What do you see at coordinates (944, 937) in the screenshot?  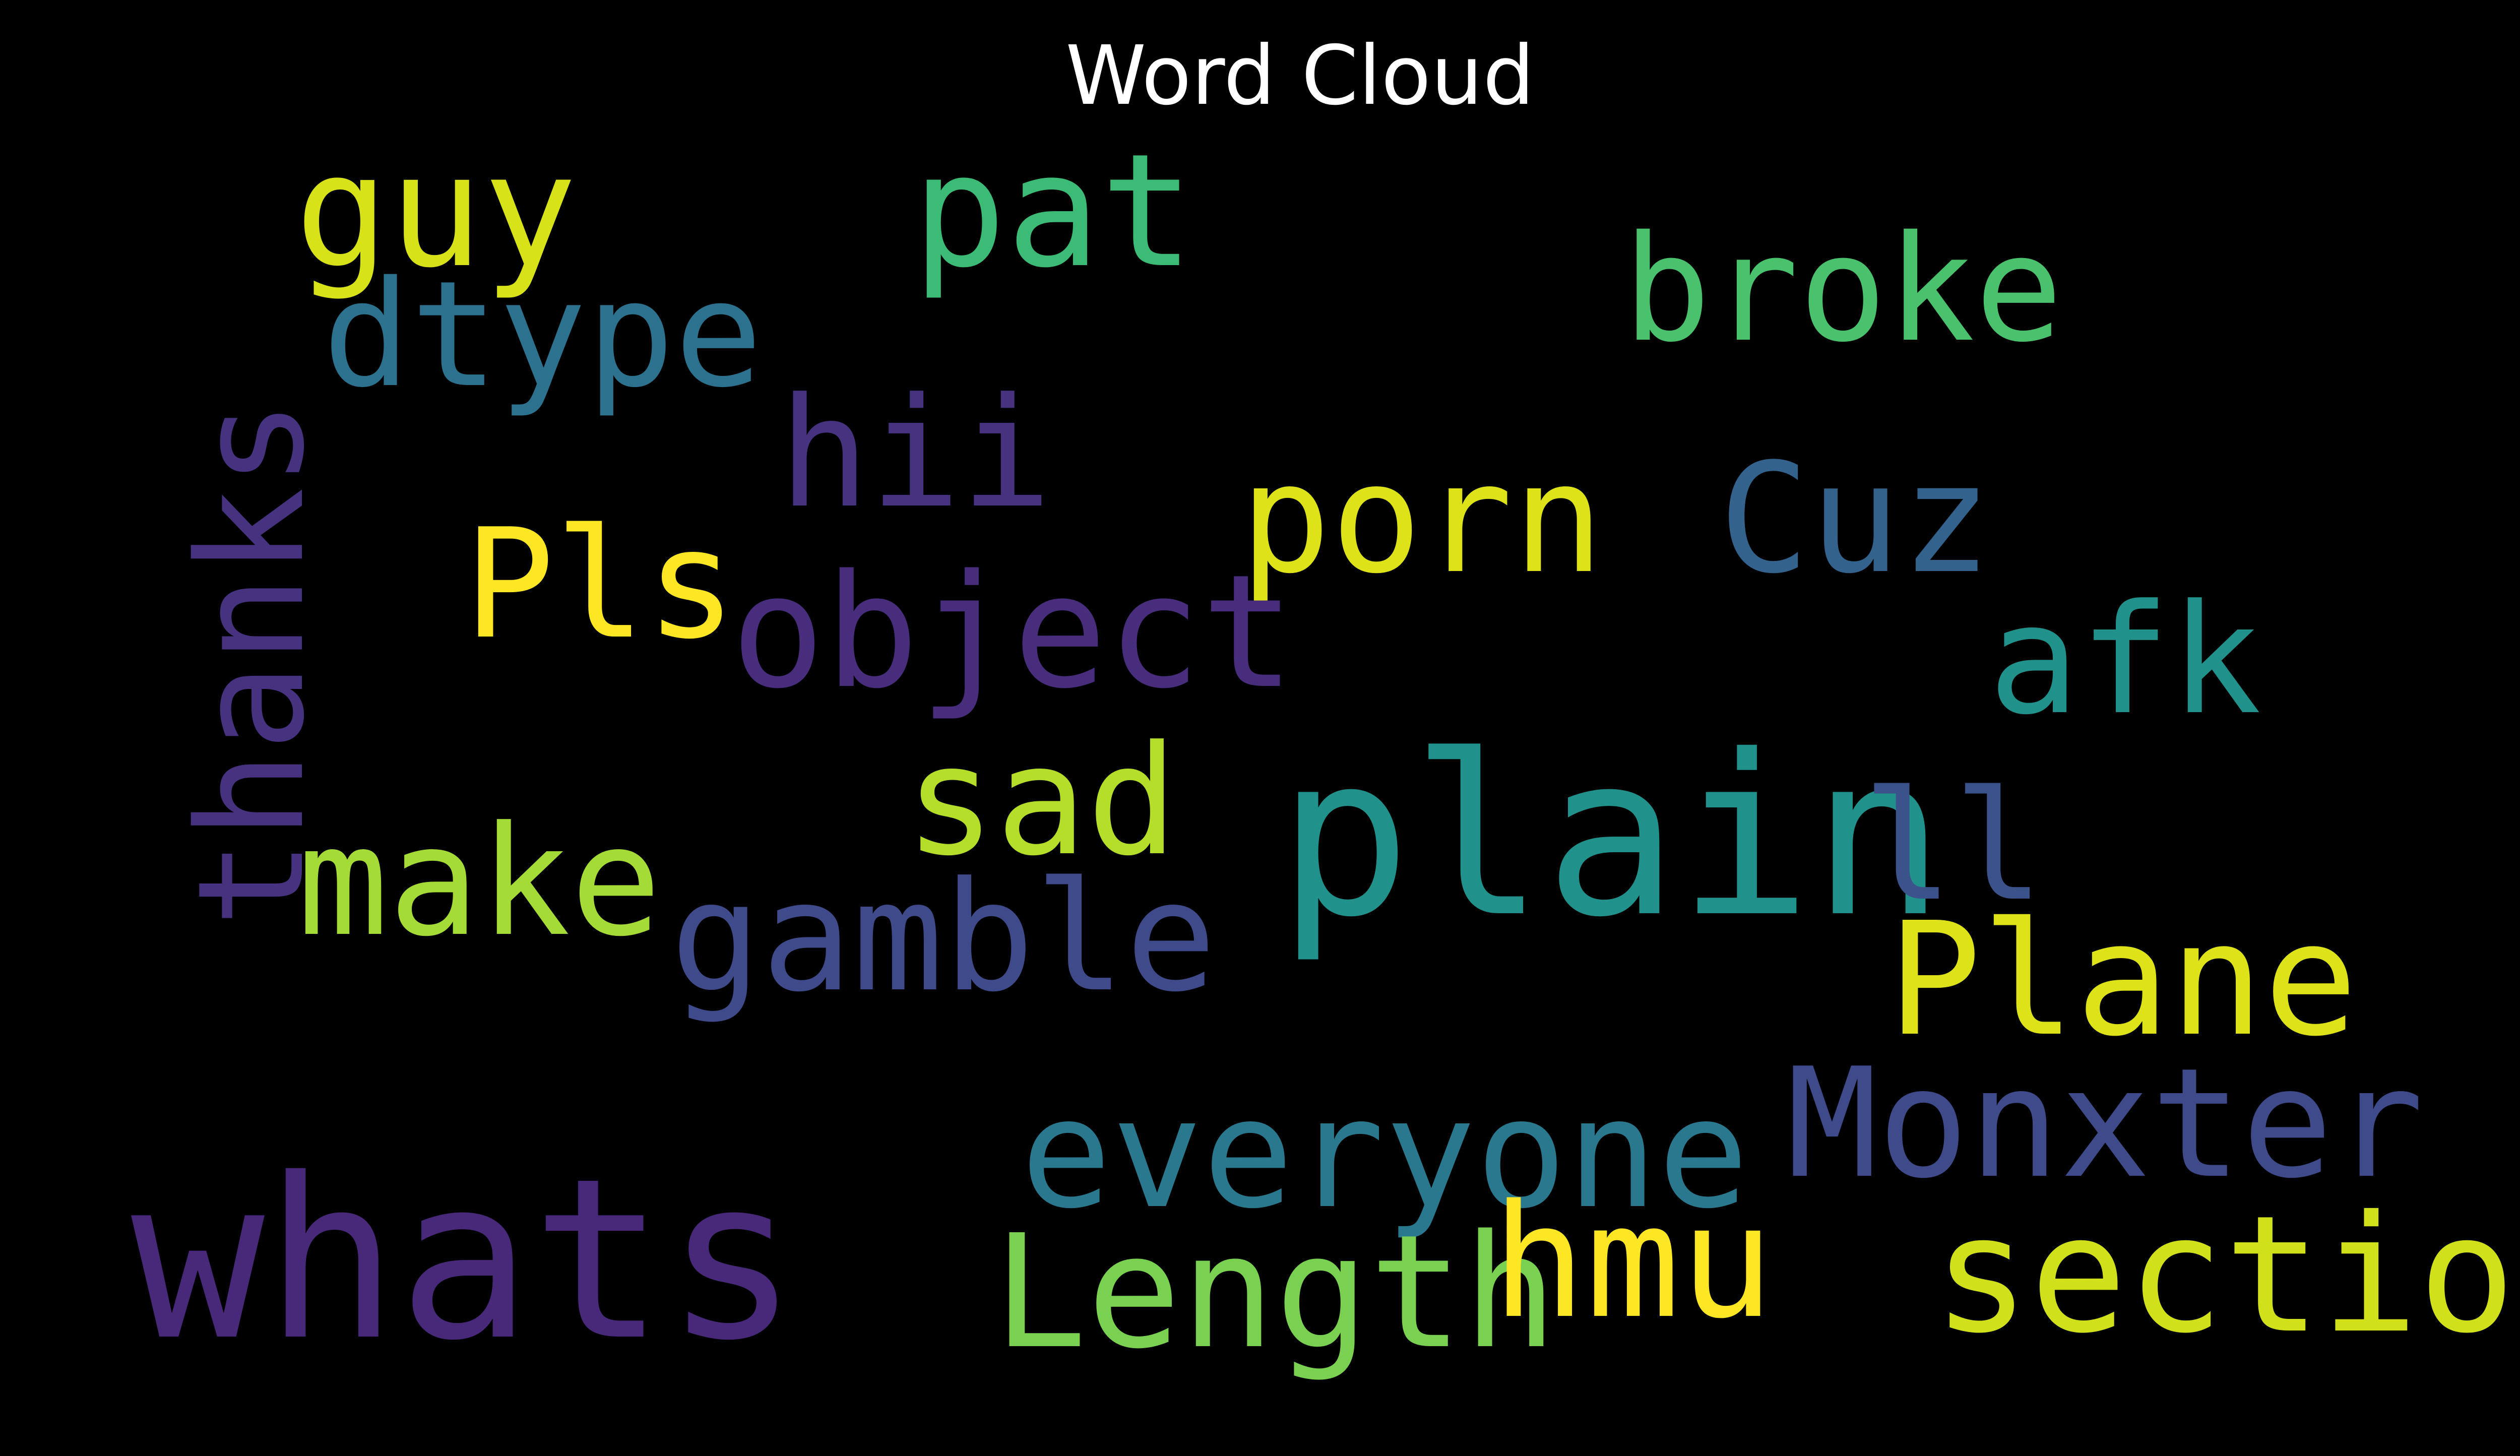 I see `word-gamble: gamble` at bounding box center [944, 937].